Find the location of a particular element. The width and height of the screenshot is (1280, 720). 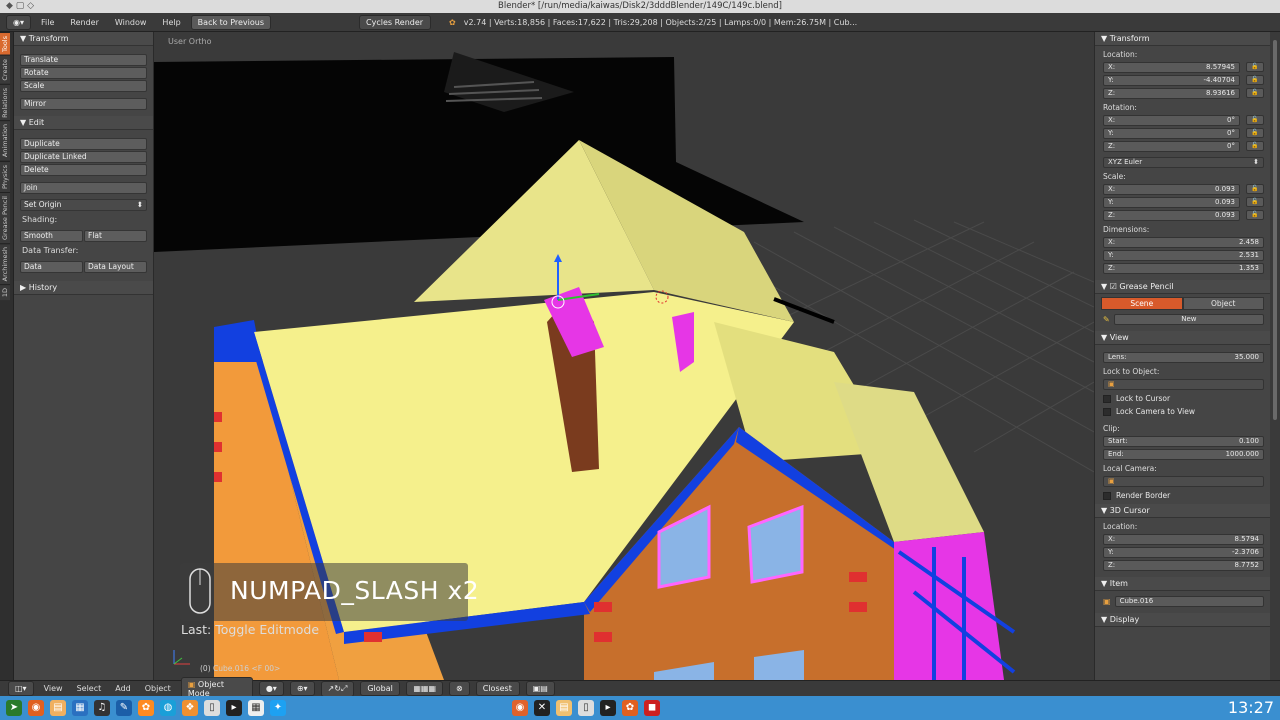

back-to-previous-button: Back to Previous is located at coordinates (231, 22).